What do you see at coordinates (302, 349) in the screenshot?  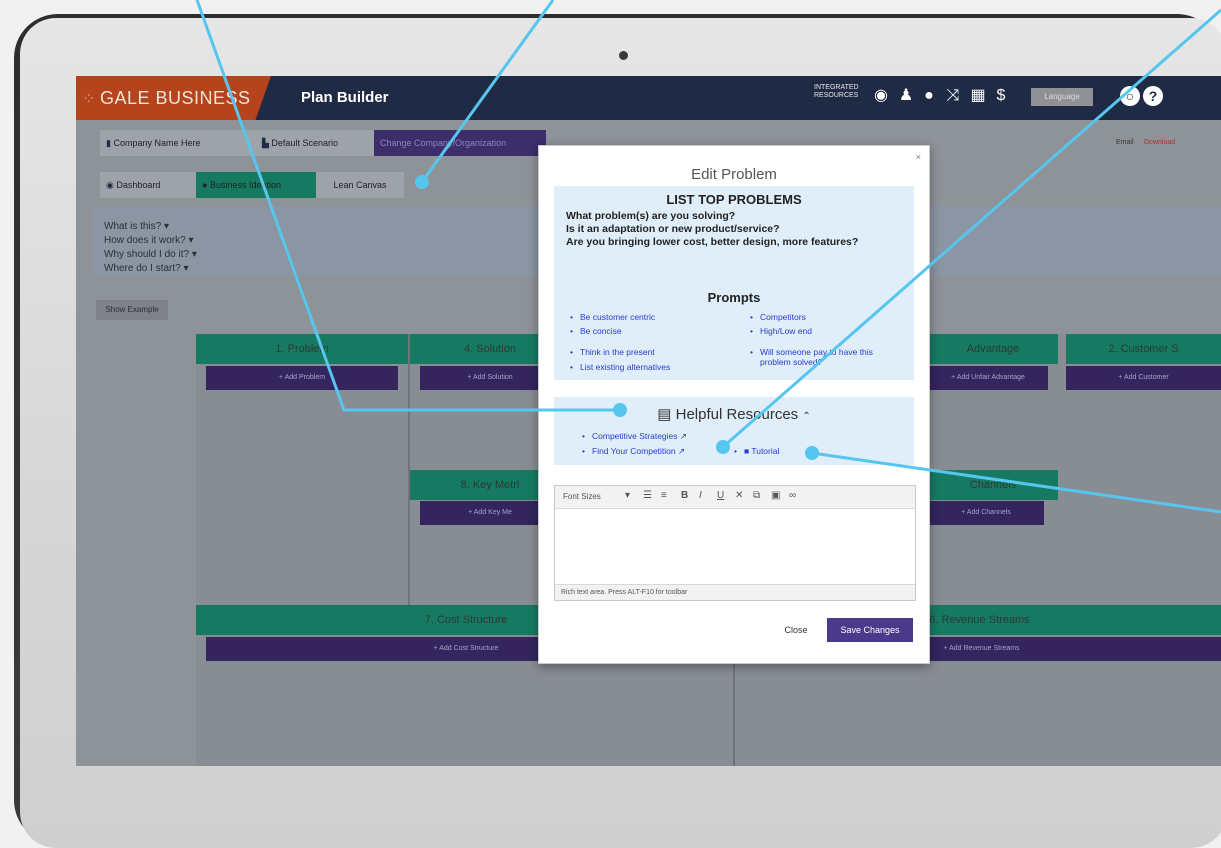 I see `problem-header: 1. Problem` at bounding box center [302, 349].